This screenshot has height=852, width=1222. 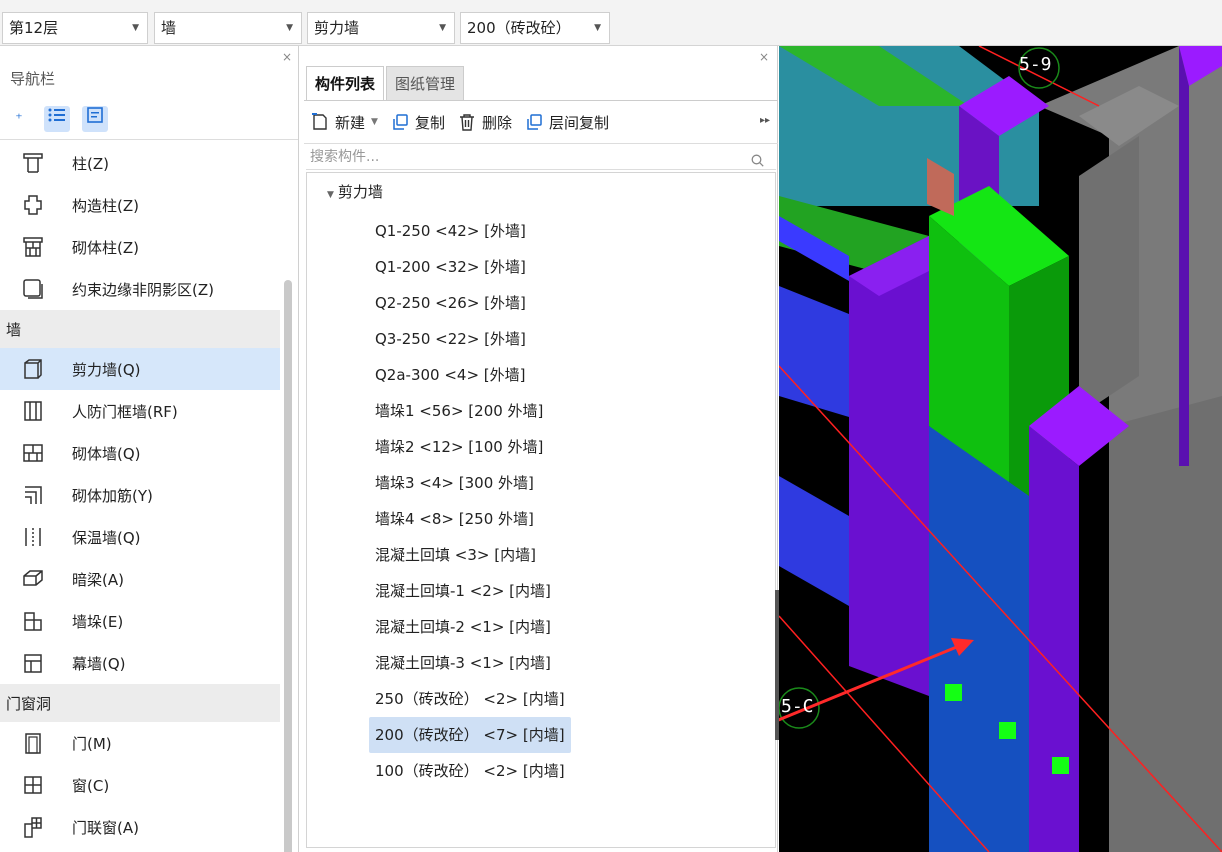 I want to click on civil-defense-wall-icon, so click(x=33, y=411).